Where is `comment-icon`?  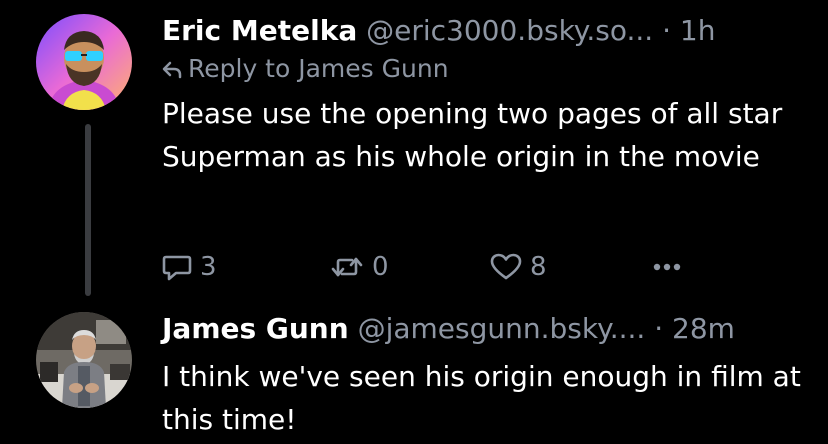
comment-icon is located at coordinates (177, 268).